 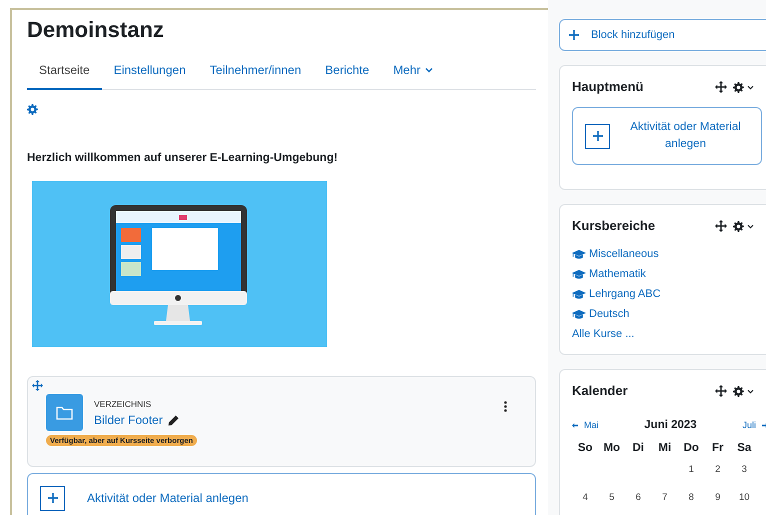 I want to click on category-link: Deutsch, so click(x=601, y=314).